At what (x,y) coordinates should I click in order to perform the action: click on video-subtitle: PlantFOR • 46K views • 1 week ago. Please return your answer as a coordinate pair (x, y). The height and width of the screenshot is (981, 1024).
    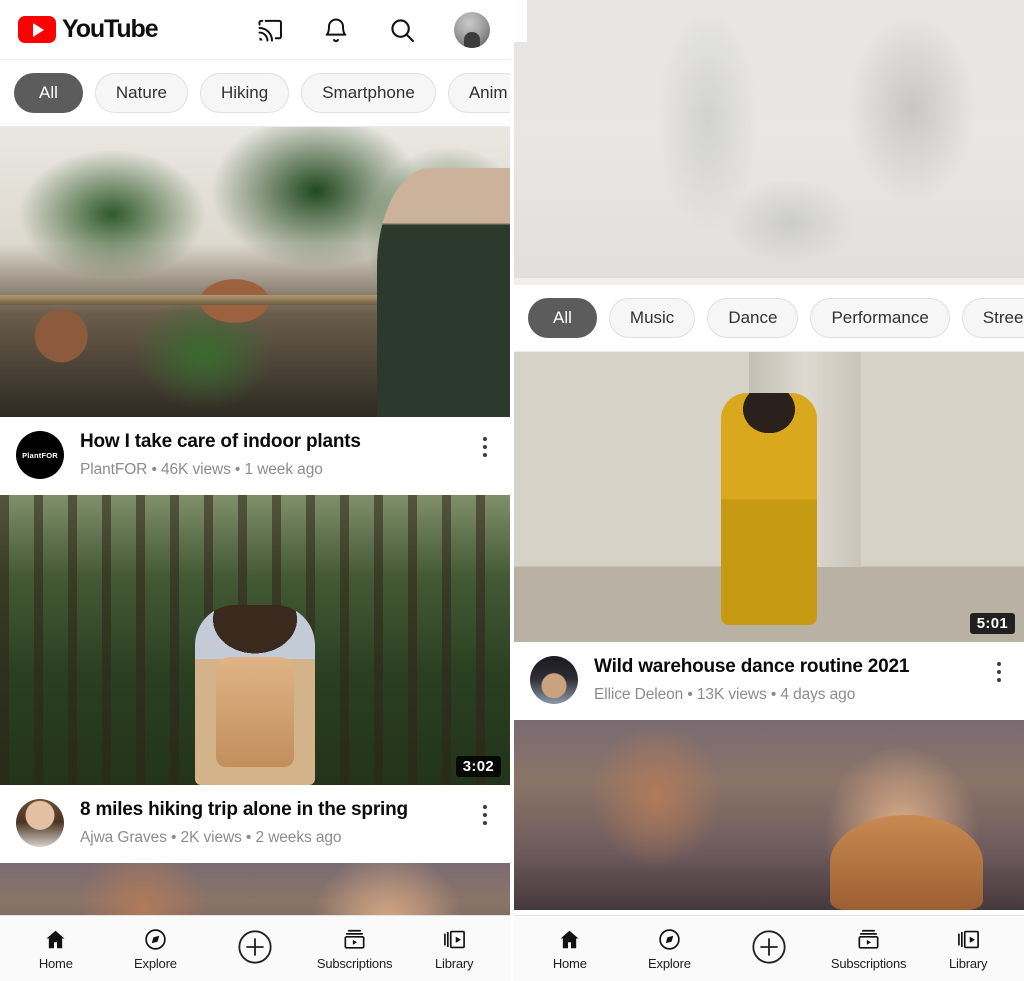
    Looking at the image, I should click on (201, 469).